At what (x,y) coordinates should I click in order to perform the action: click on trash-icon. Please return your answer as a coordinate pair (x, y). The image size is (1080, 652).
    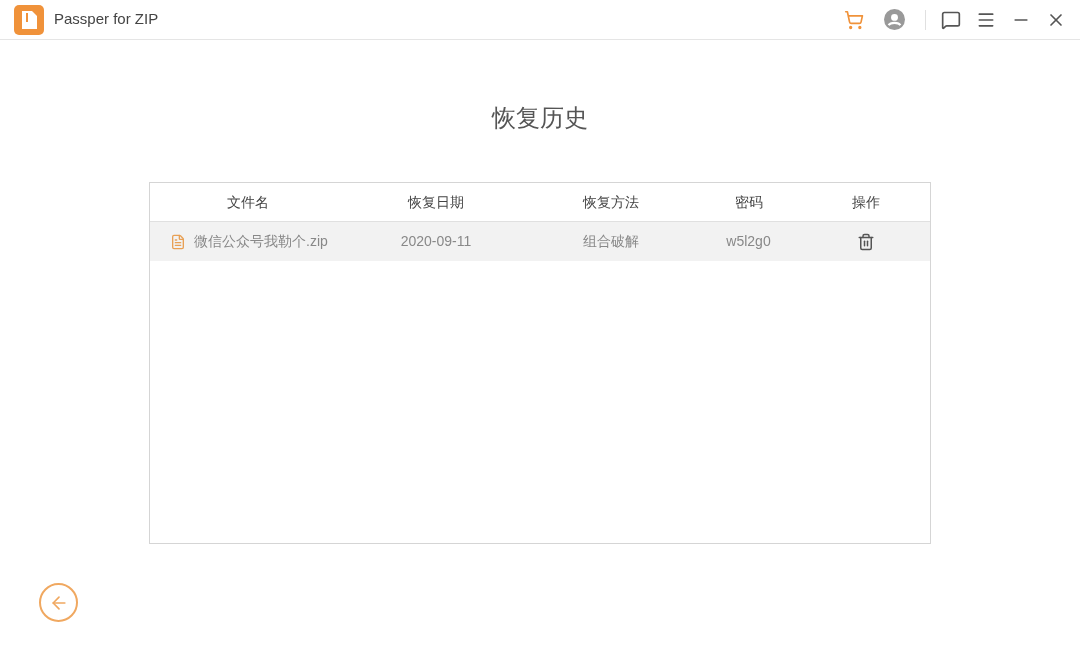
    Looking at the image, I should click on (865, 241).